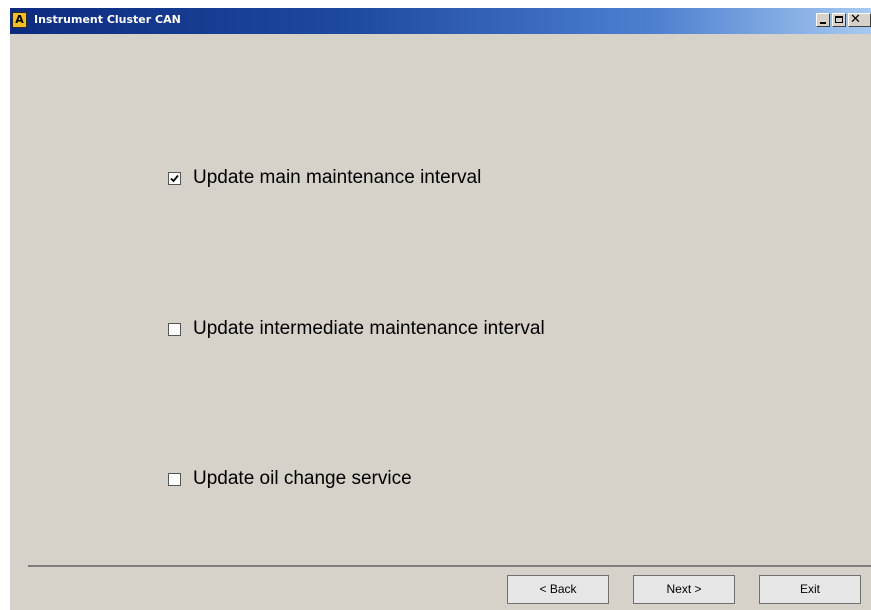 The height and width of the screenshot is (610, 871). Describe the element at coordinates (369, 328) in the screenshot. I see `option-label-intermediate-maintenance: Update intermediate maintenance interval` at that location.